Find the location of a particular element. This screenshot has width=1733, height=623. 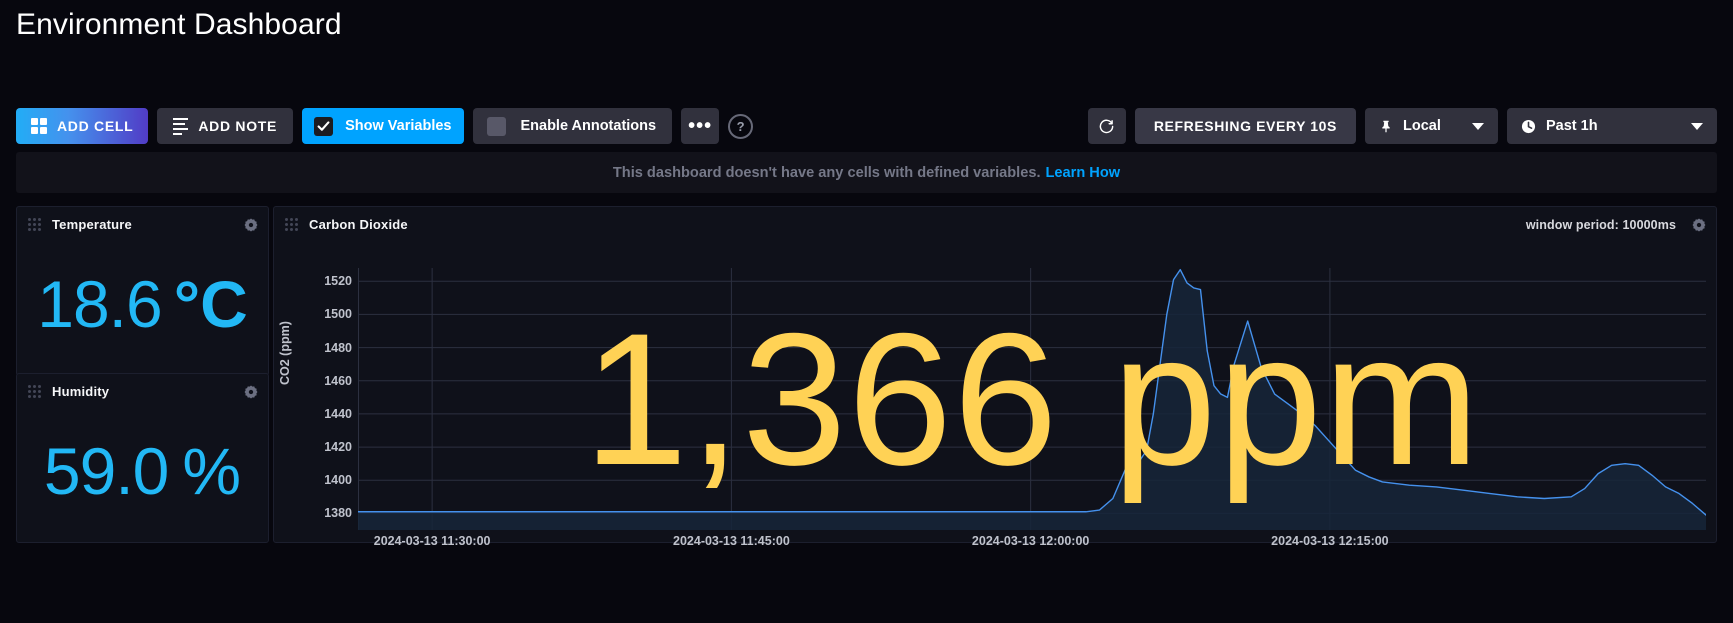

y-tick-label: 1460 is located at coordinates (338, 380).